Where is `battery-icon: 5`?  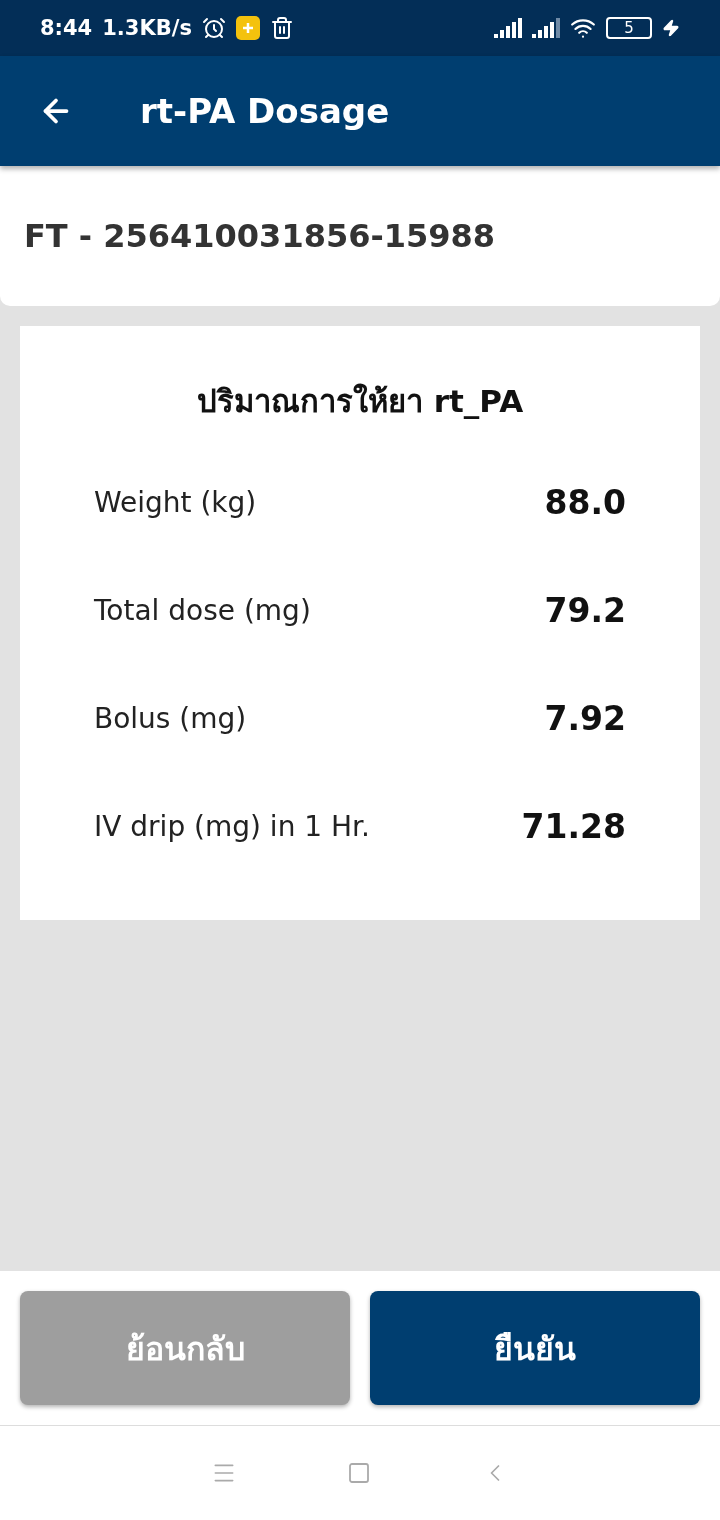 battery-icon: 5 is located at coordinates (629, 28).